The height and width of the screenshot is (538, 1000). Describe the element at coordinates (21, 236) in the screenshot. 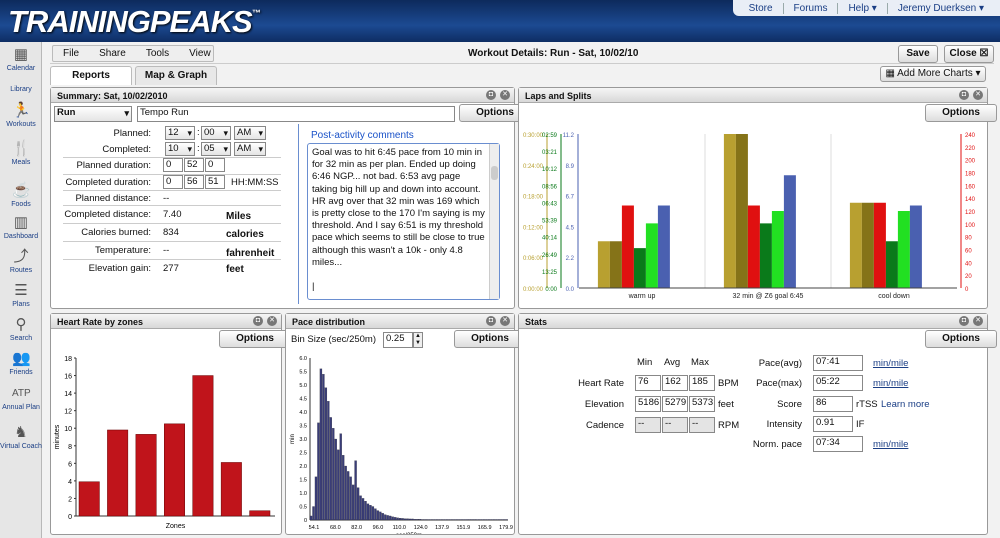

I see `sidebar-item-label: Dashboard` at that location.